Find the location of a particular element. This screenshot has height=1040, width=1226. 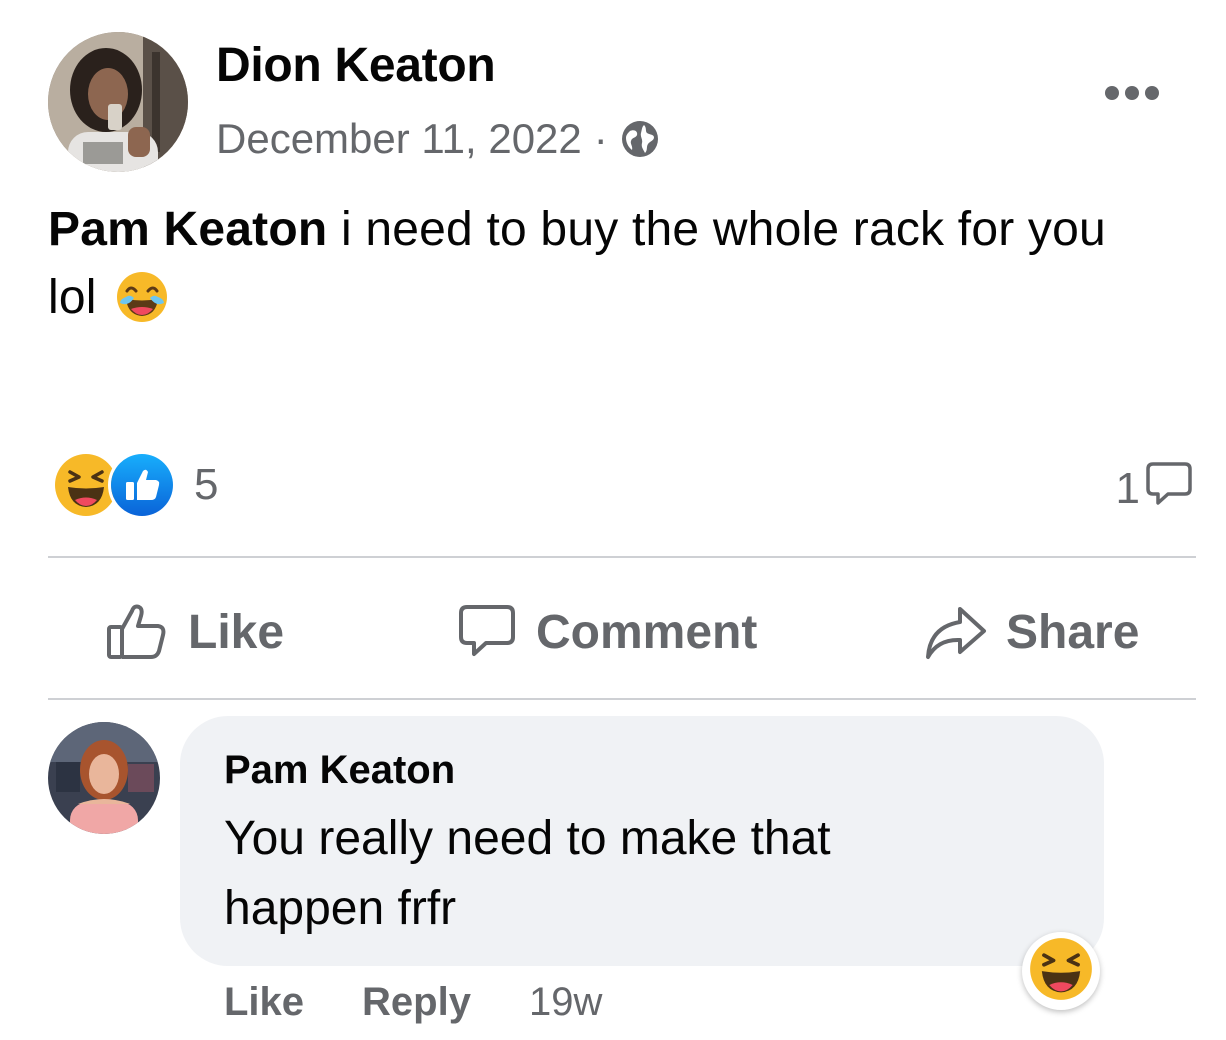

comment-label: Comment is located at coordinates (647, 632).